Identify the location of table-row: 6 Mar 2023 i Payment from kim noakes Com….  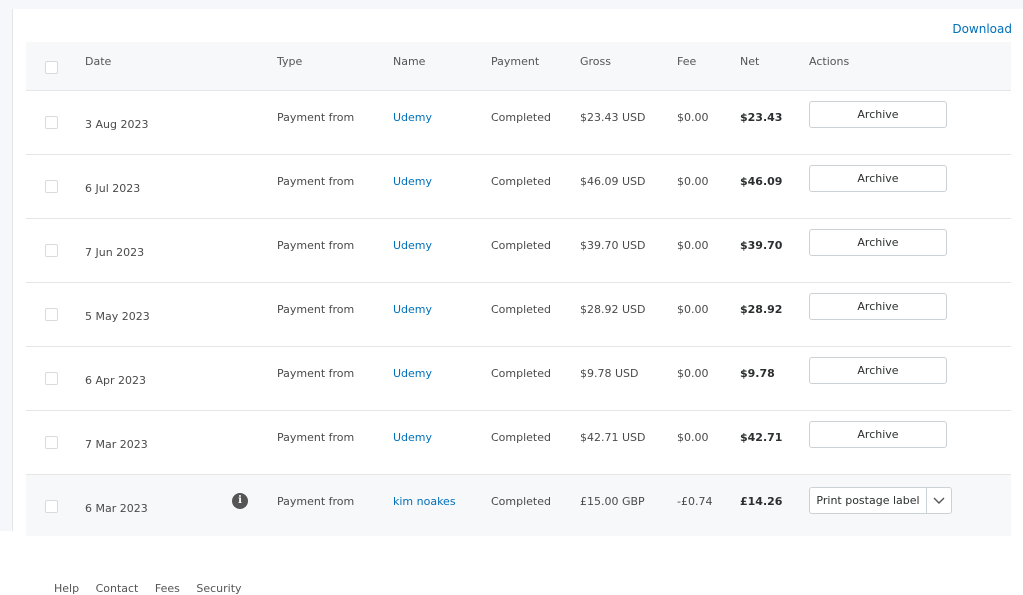
(518, 505).